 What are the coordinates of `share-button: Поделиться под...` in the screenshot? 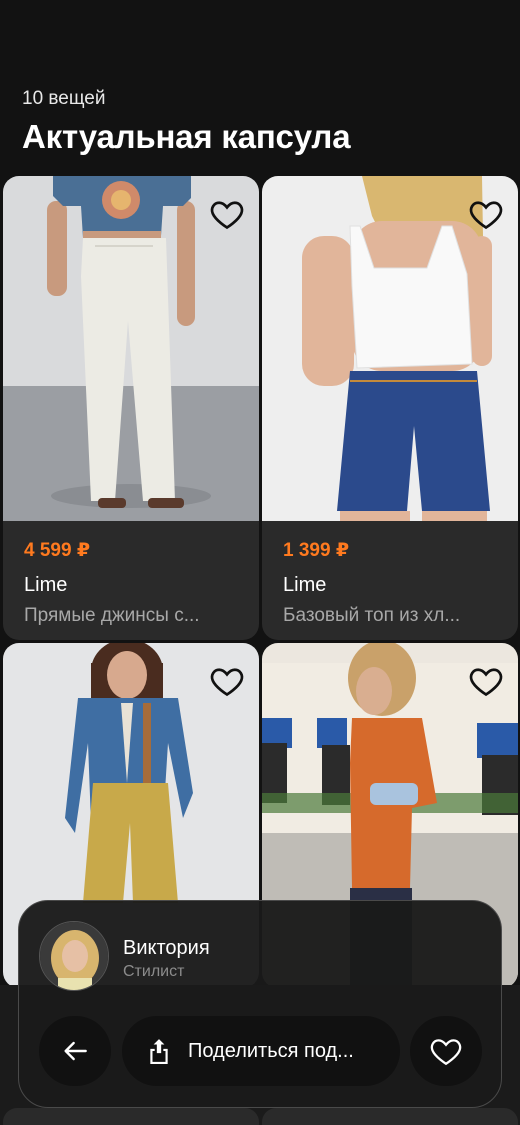 It's located at (261, 1051).